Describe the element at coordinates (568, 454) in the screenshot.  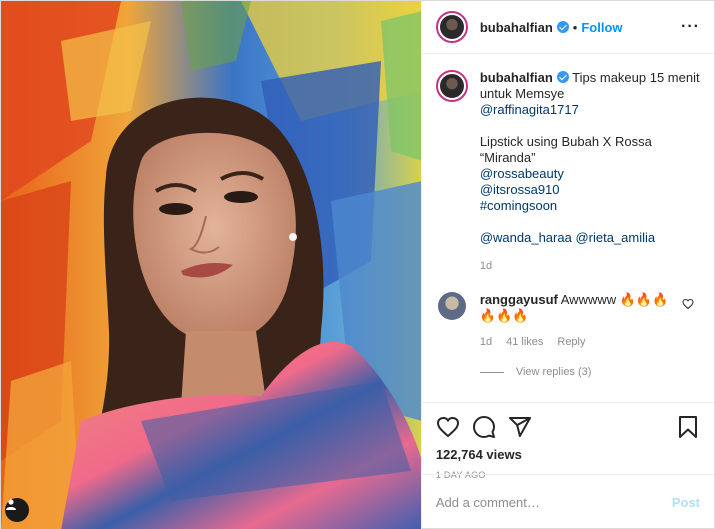
I see `view-count: 122,764 views` at that location.